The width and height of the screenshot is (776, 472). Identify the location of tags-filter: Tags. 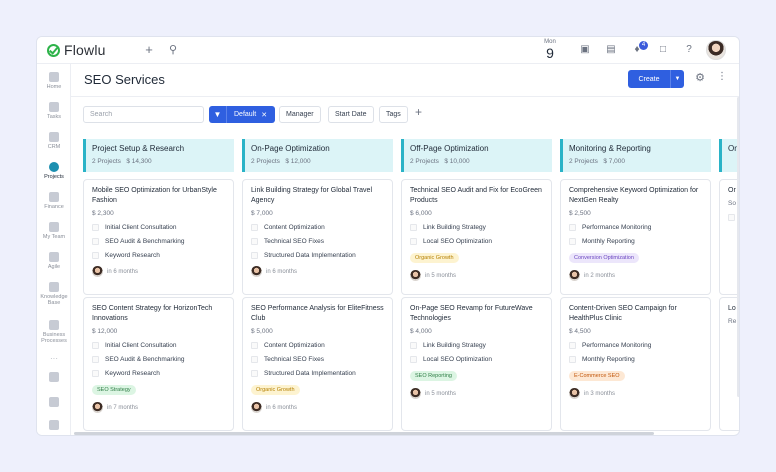
(393, 114).